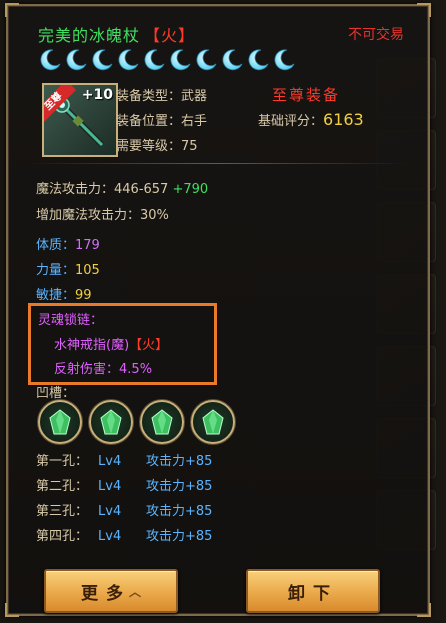  Describe the element at coordinates (102, 215) in the screenshot. I see `magic-pct-row: 增加魔法攻击力：30%` at that location.